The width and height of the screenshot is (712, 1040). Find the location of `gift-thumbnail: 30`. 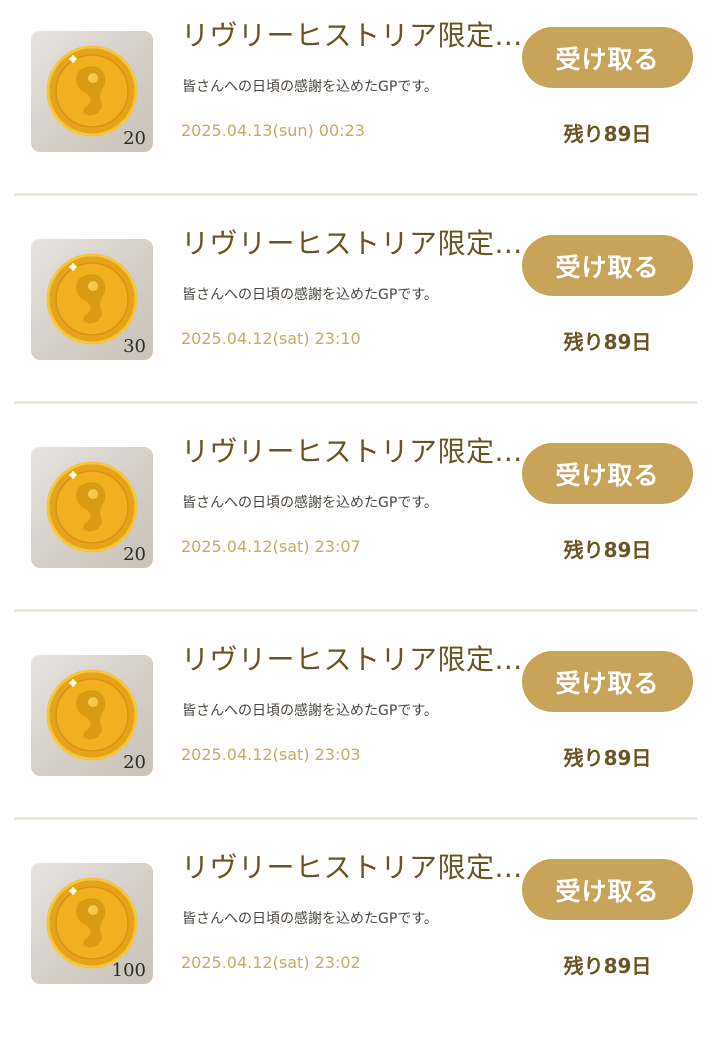

gift-thumbnail: 30 is located at coordinates (92, 299).